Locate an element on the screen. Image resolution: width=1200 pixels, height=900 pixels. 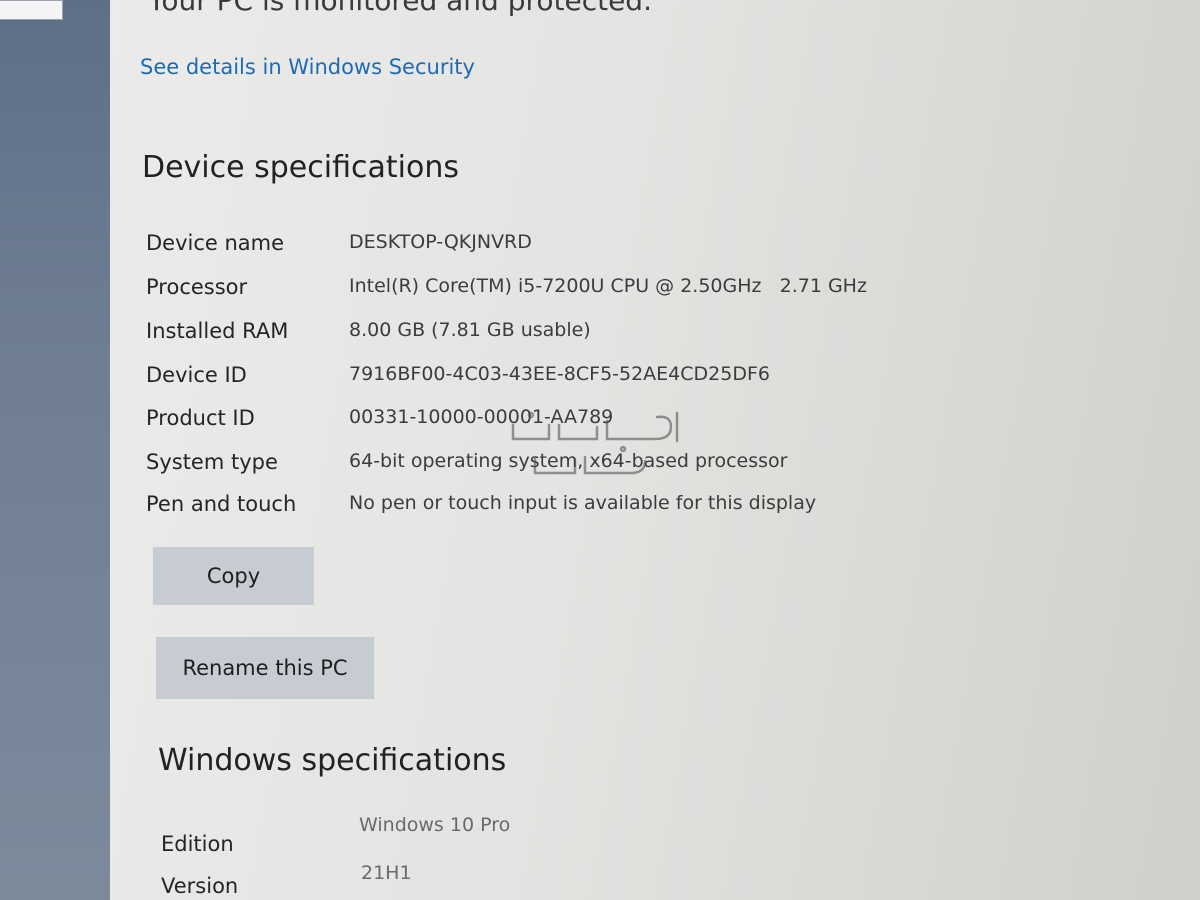
spec-label: System type is located at coordinates (212, 462).